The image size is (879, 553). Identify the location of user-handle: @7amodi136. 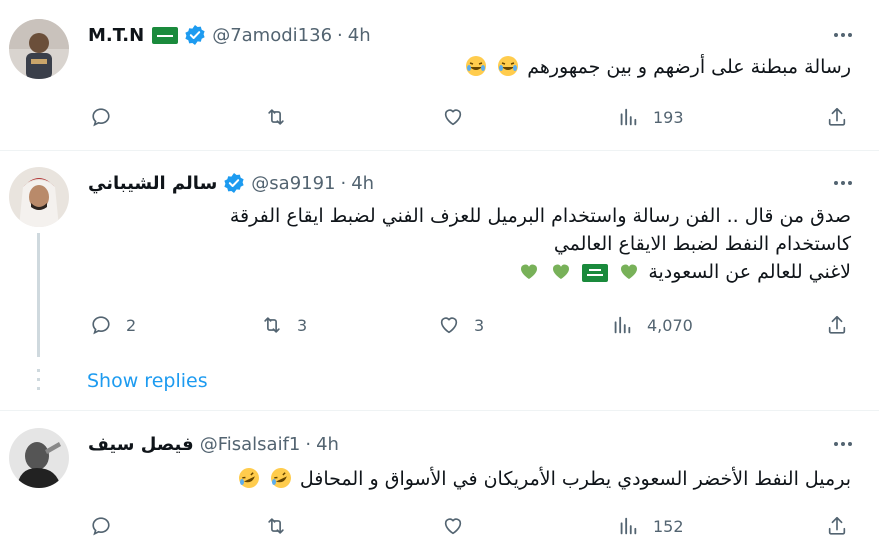
(272, 35).